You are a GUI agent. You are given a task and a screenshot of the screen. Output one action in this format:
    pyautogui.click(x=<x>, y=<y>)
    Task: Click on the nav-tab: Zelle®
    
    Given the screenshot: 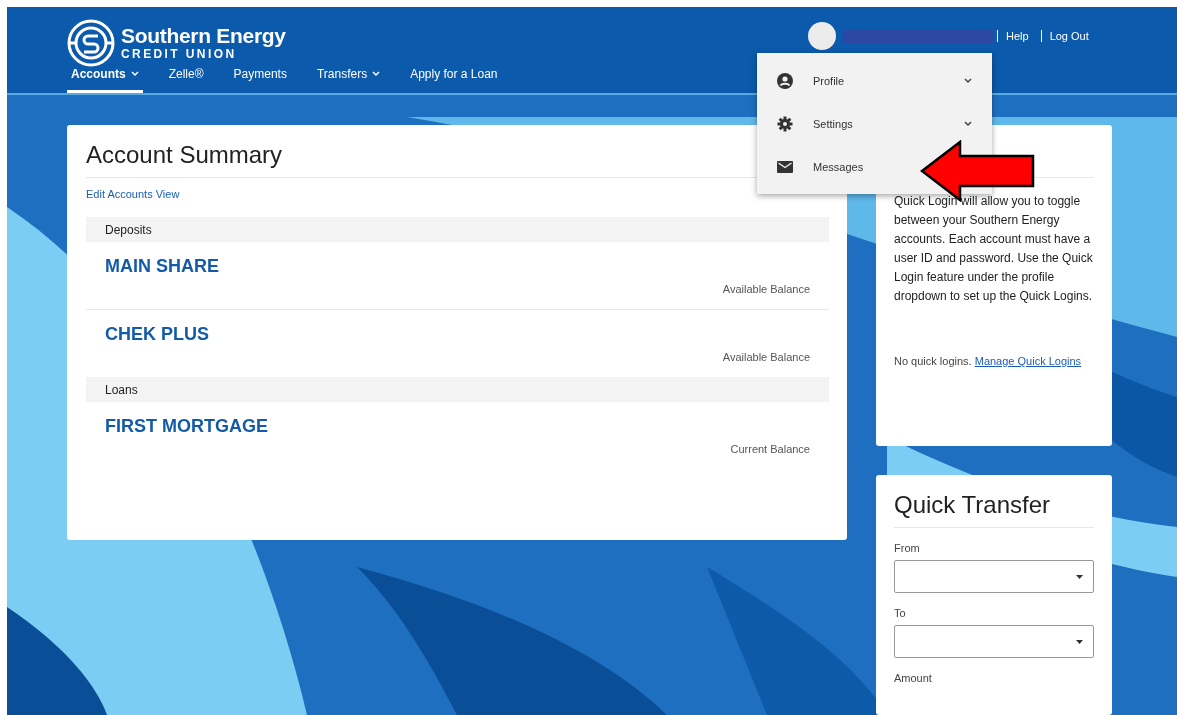 What is the action you would take?
    pyautogui.click(x=186, y=80)
    